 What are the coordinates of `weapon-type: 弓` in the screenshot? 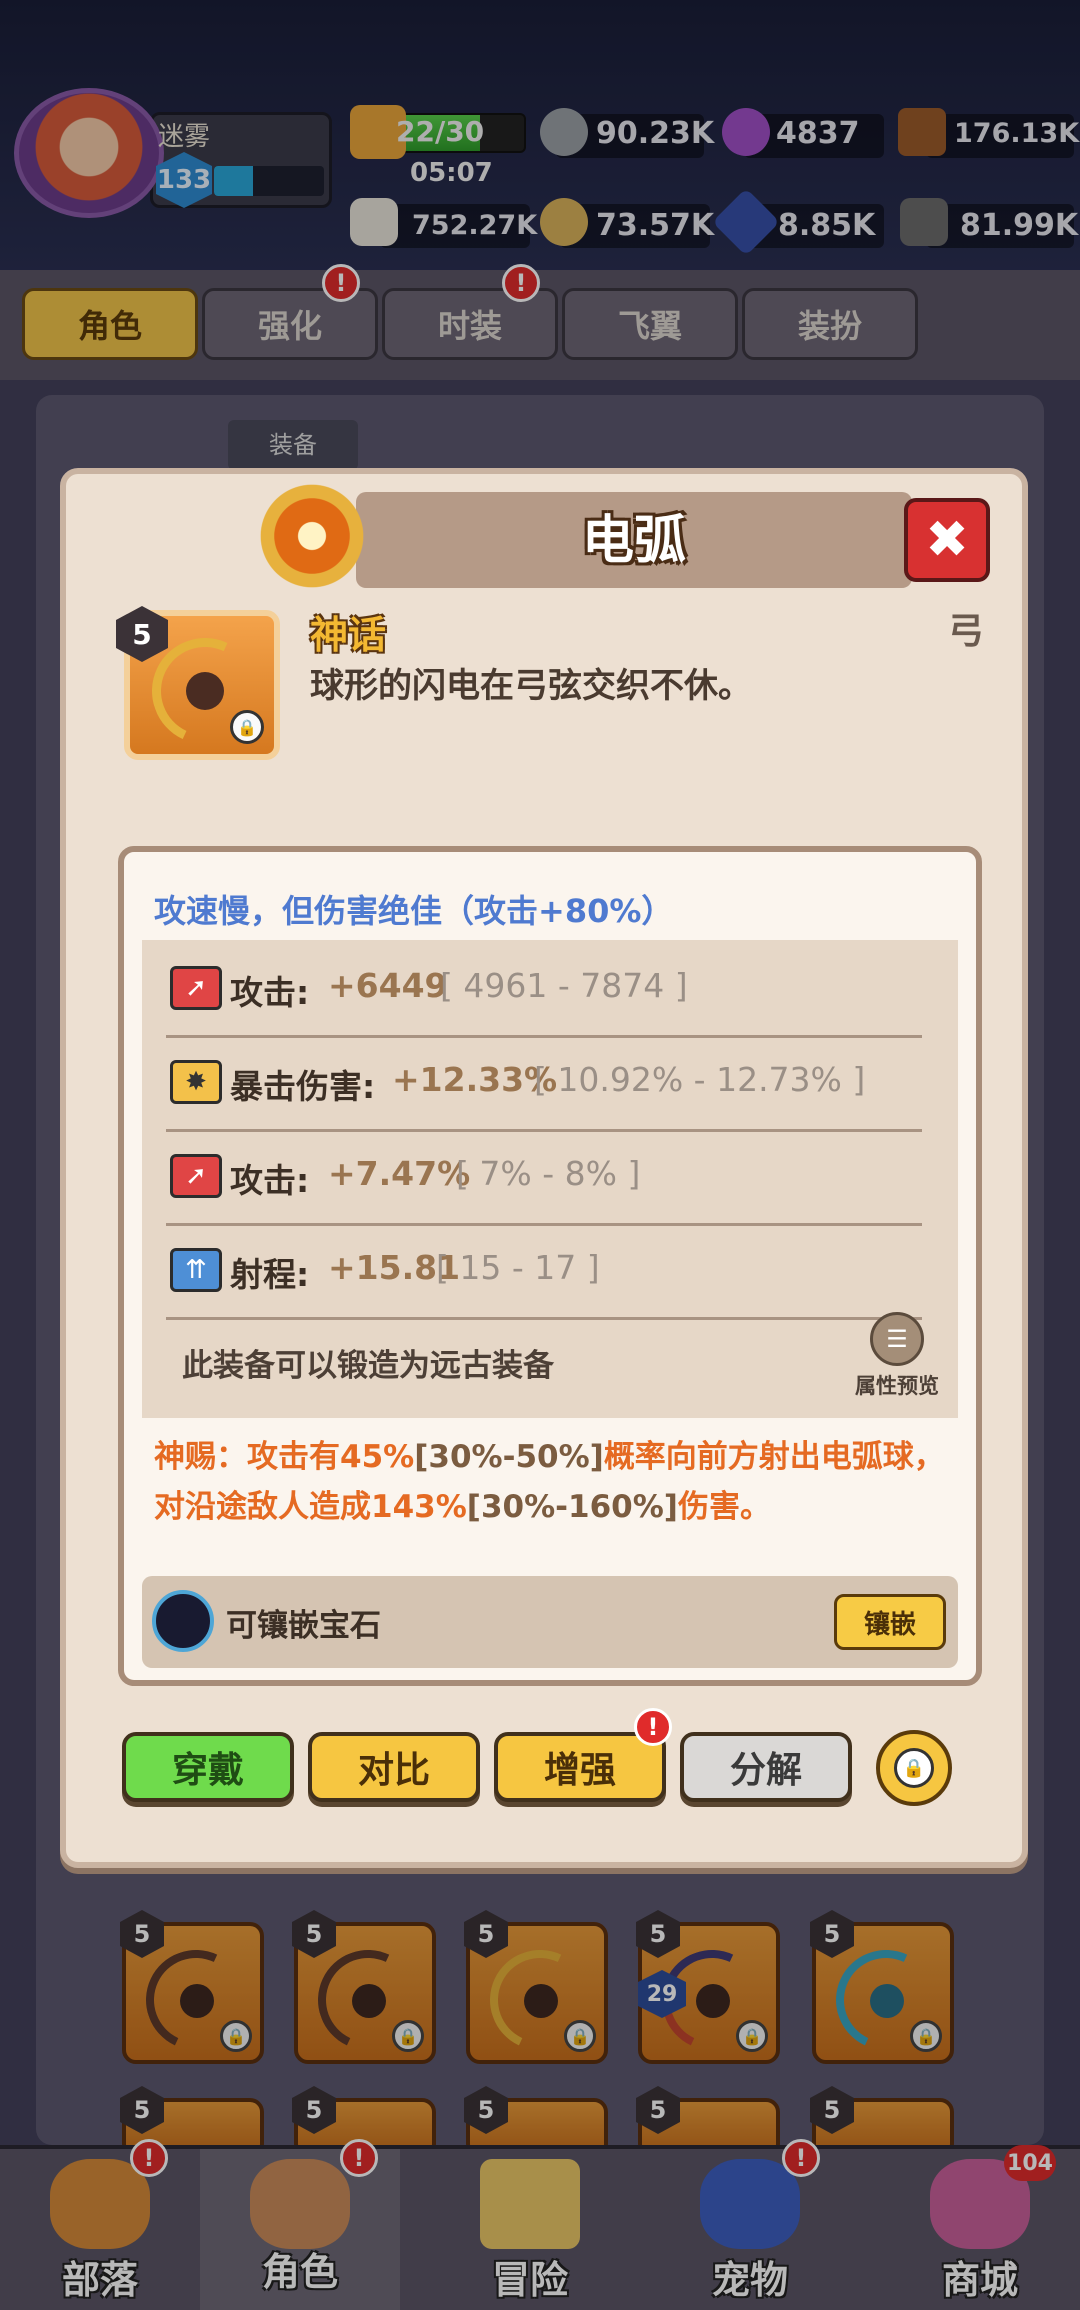 It's located at (966, 631).